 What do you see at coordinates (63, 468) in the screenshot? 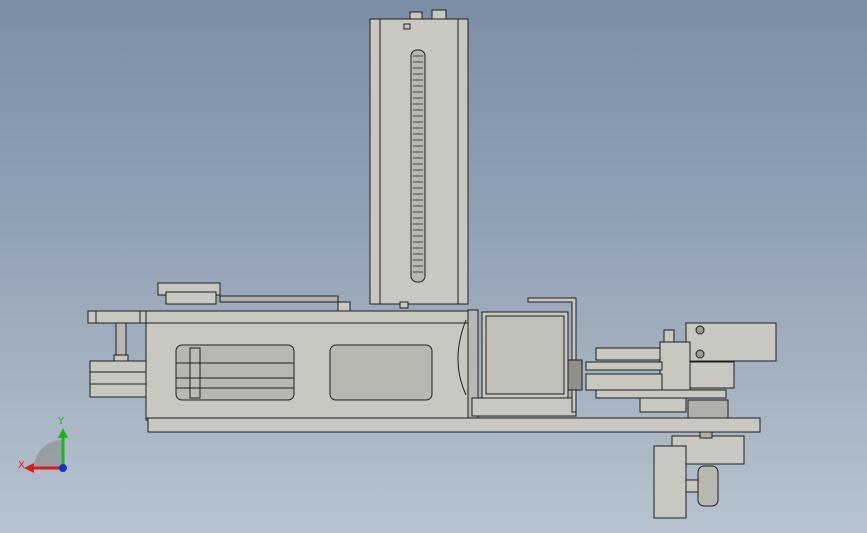
I see `z-axis-dot-icon` at bounding box center [63, 468].